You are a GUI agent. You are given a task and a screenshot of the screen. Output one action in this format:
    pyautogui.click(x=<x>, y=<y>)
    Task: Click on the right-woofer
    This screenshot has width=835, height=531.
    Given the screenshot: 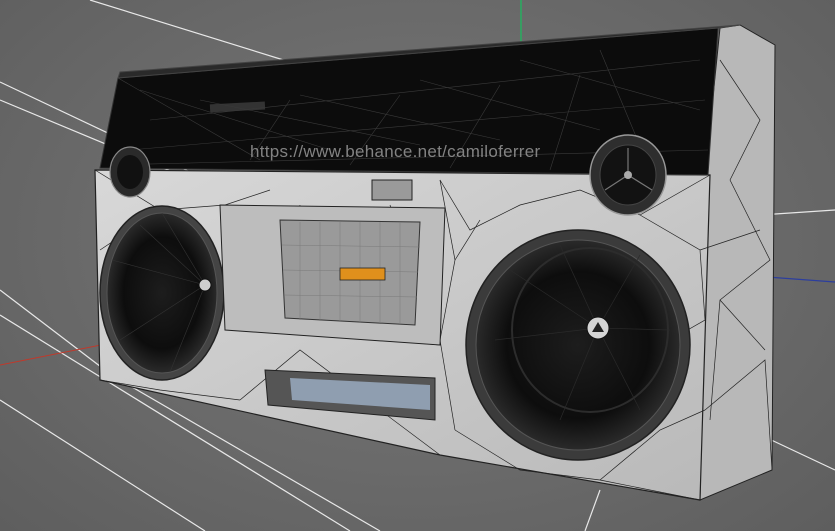 What is the action you would take?
    pyautogui.click(x=578, y=345)
    